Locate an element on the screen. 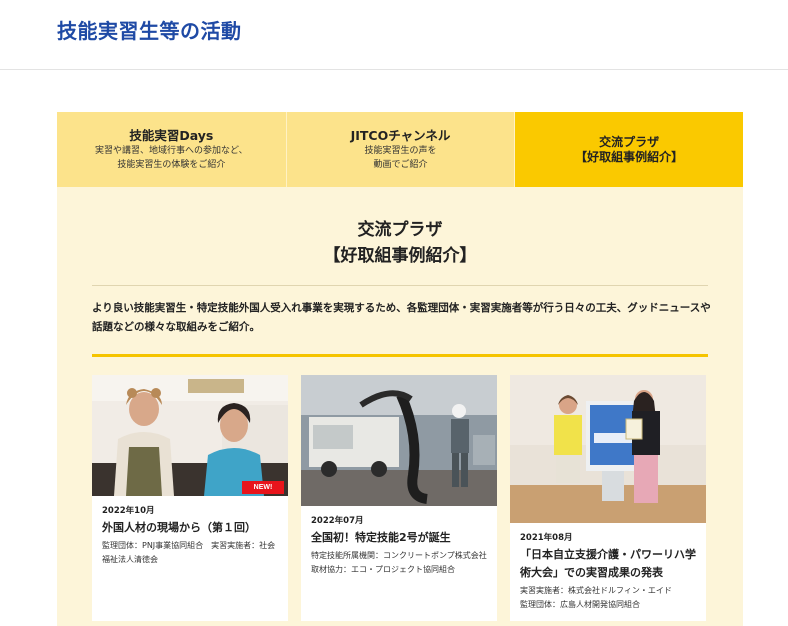 This screenshot has width=788, height=626. card-date: 2021年08月 is located at coordinates (546, 538).